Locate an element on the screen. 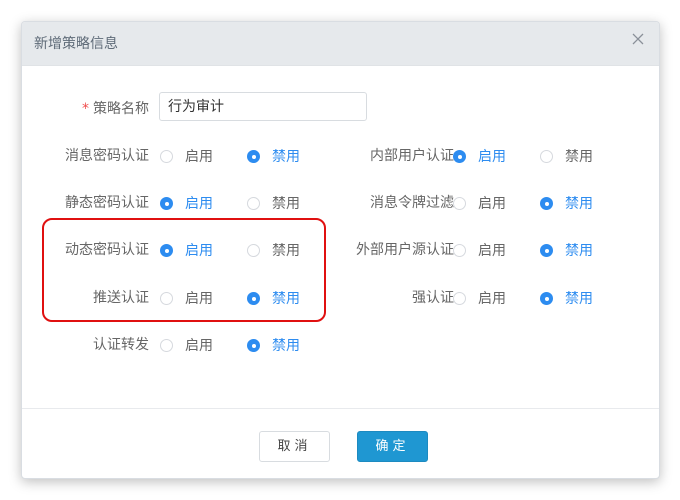  option-label: 认证转发 is located at coordinates (121, 345).